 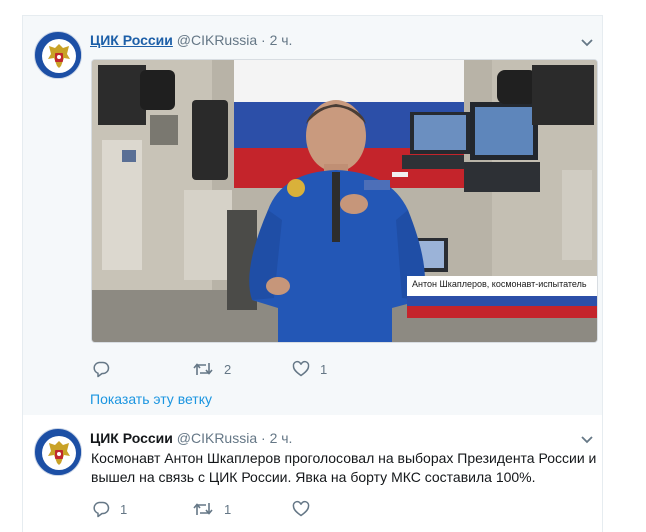 I want to click on reply-button: 1, so click(x=128, y=509).